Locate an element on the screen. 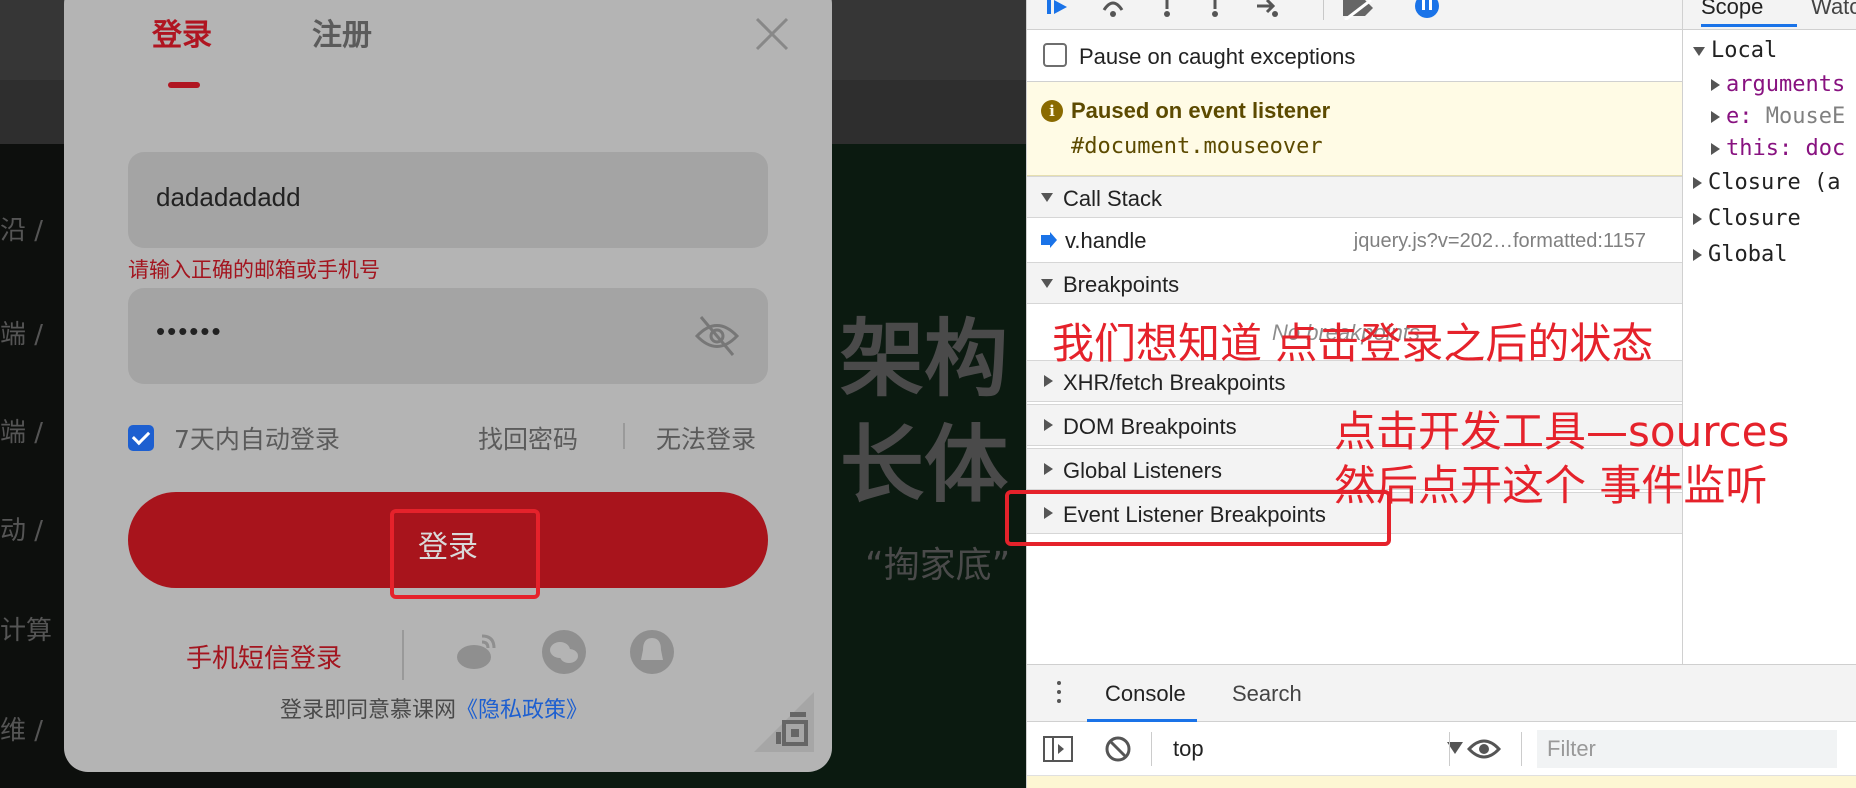  section-label: Global Listeners is located at coordinates (1142, 470).